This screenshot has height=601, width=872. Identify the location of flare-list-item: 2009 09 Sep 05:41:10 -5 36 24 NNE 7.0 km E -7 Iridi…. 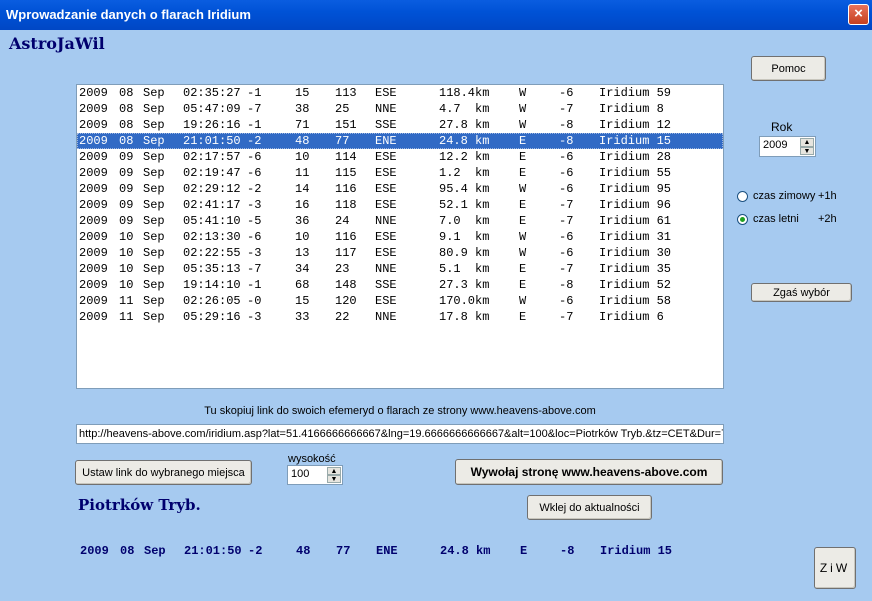
(400, 221).